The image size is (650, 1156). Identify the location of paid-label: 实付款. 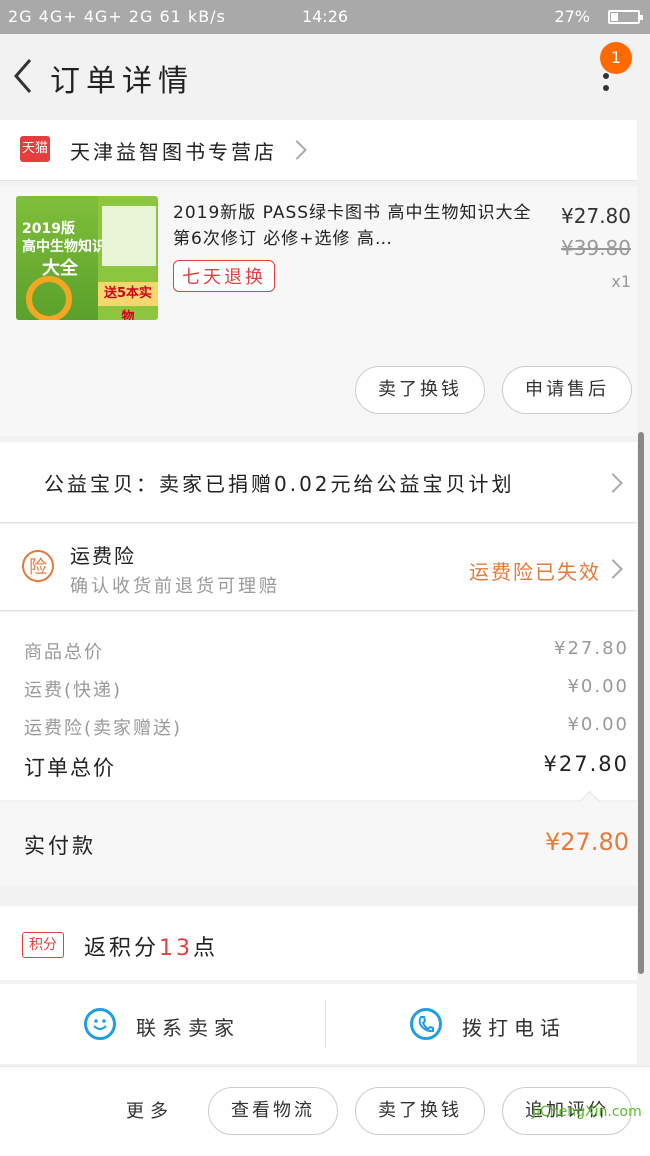
(60, 846).